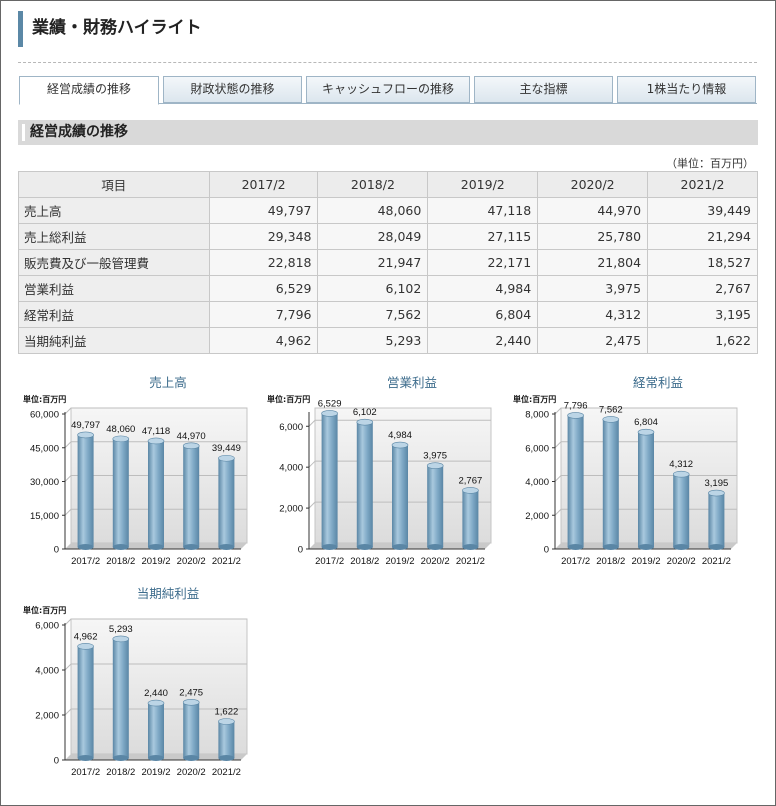  Describe the element at coordinates (89, 90) in the screenshot. I see `tab-operating-results: 経営成績の推移` at that location.